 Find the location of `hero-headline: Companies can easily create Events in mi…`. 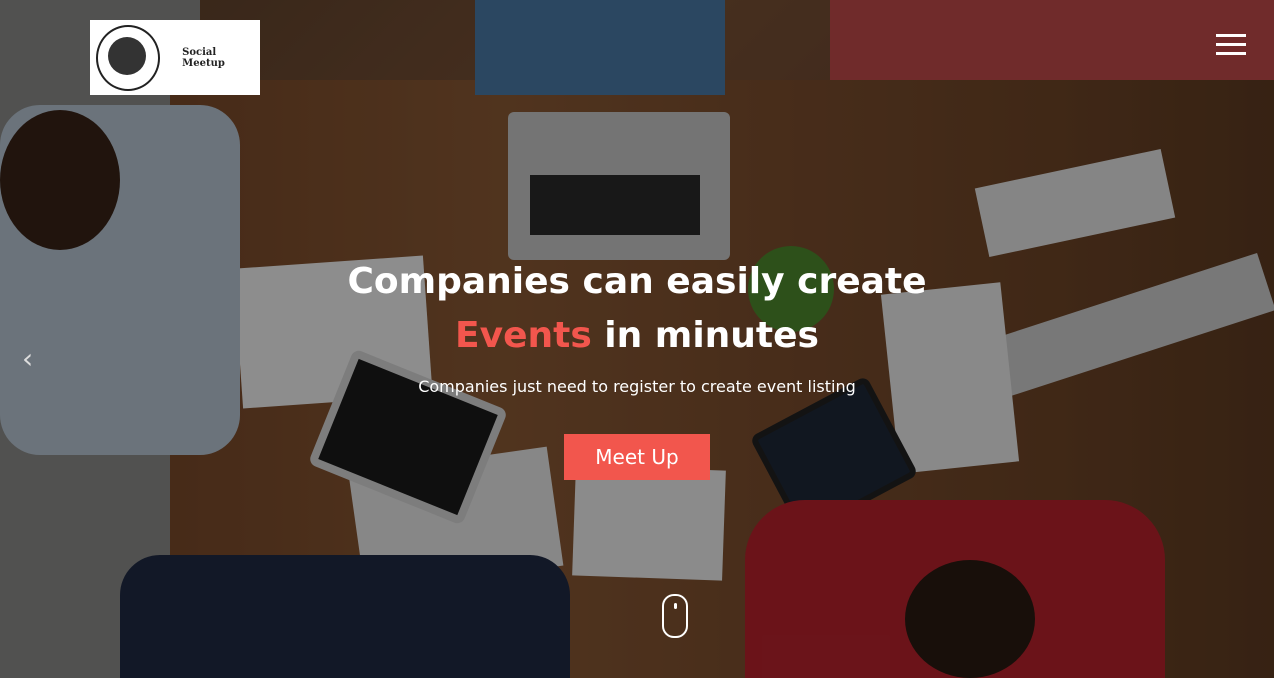

hero-headline: Companies can easily create Events in mi… is located at coordinates (637, 309).